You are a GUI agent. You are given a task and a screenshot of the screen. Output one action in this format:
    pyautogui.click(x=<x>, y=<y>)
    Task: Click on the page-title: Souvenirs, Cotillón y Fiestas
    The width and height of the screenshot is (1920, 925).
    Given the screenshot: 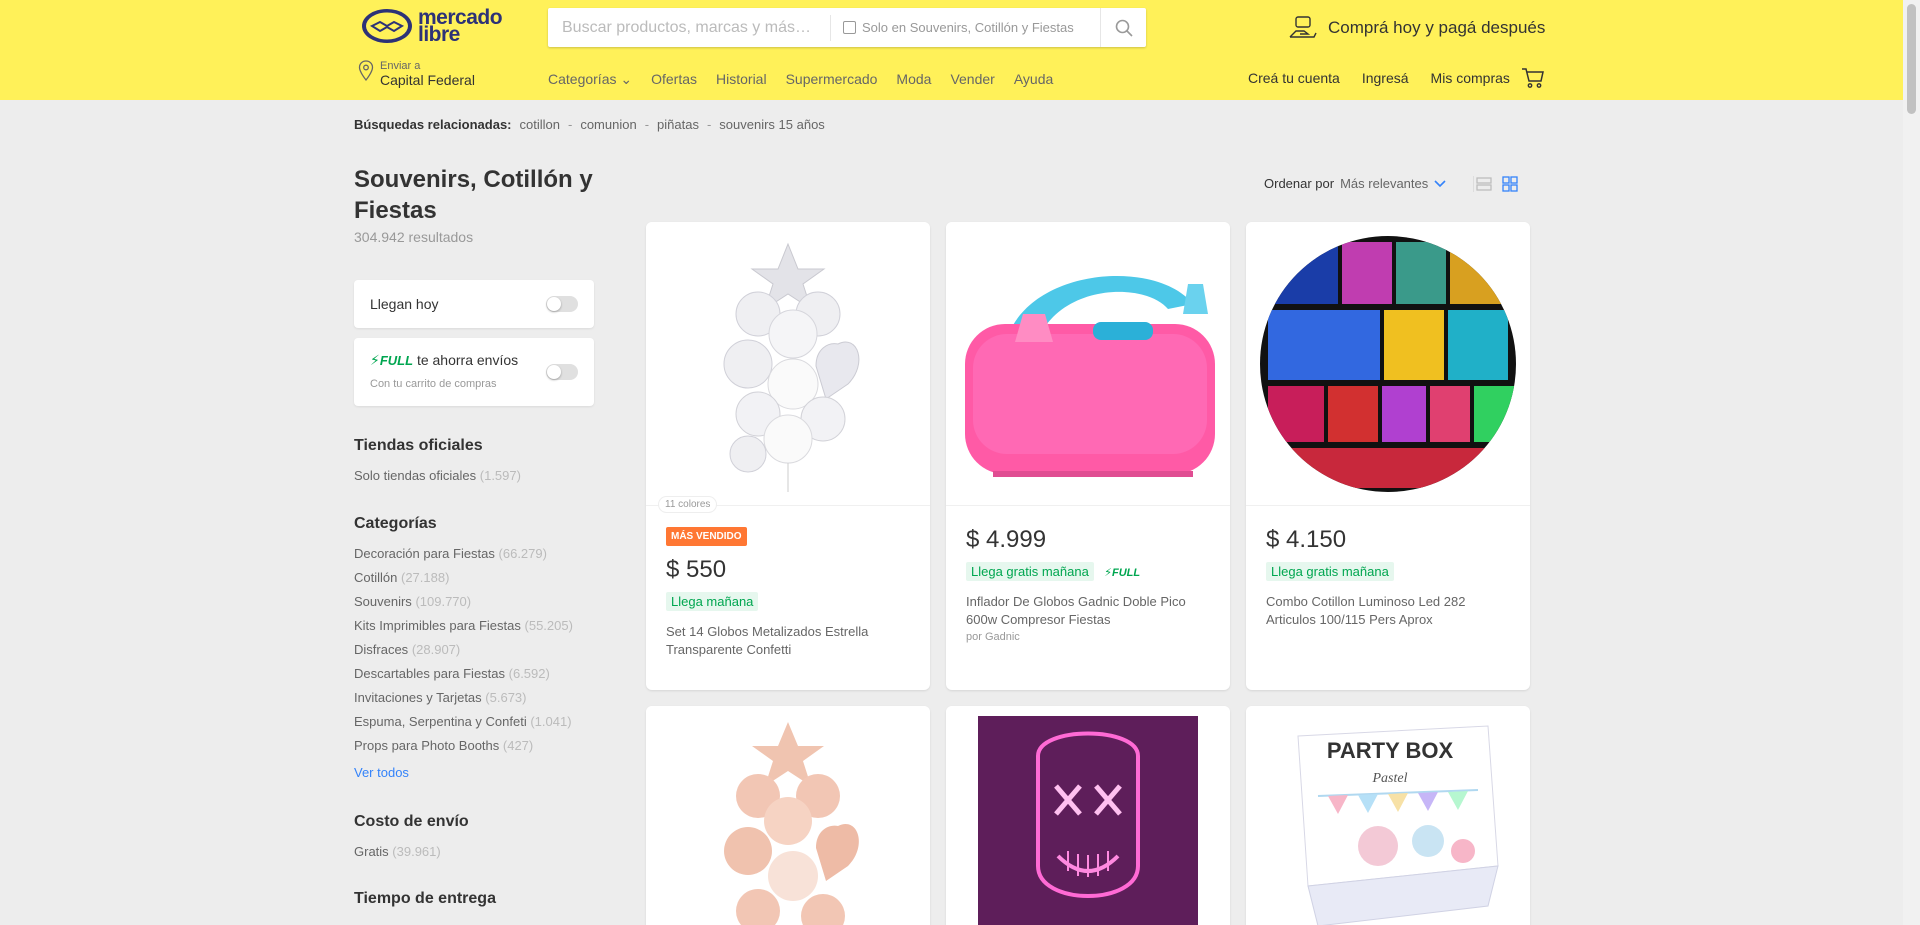 What is the action you would take?
    pyautogui.click(x=473, y=195)
    